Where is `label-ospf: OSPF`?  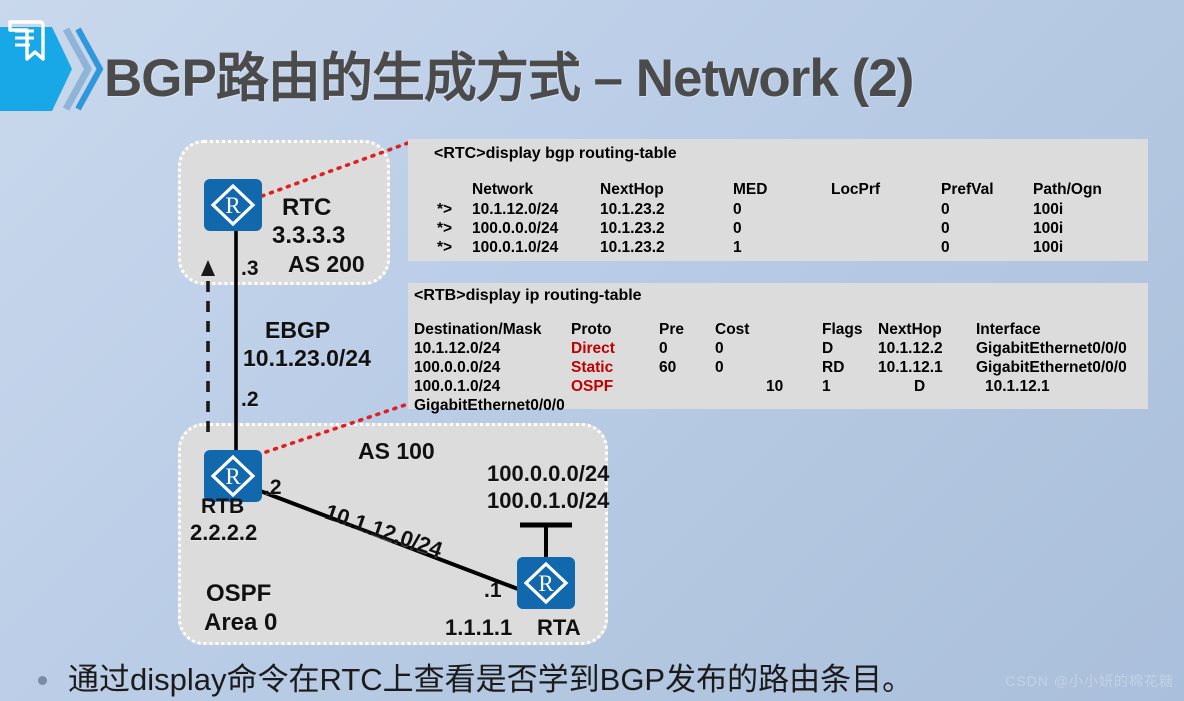
label-ospf: OSPF is located at coordinates (239, 593).